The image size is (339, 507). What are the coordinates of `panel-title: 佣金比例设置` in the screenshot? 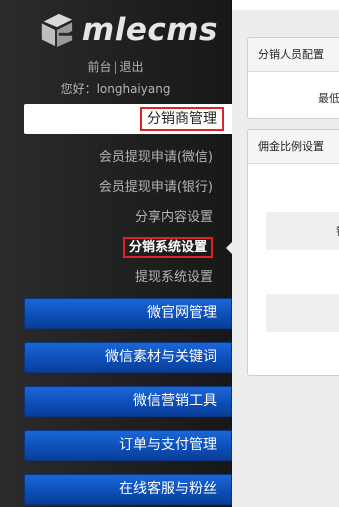 It's located at (293, 147).